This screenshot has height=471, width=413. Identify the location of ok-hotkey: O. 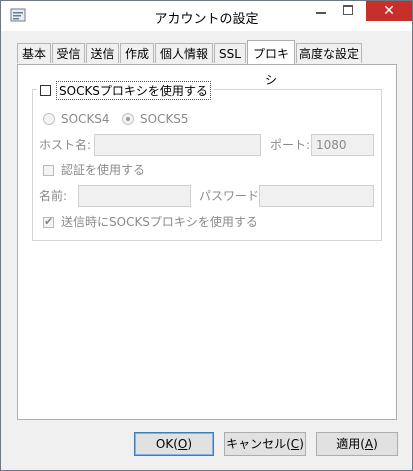
(182, 444).